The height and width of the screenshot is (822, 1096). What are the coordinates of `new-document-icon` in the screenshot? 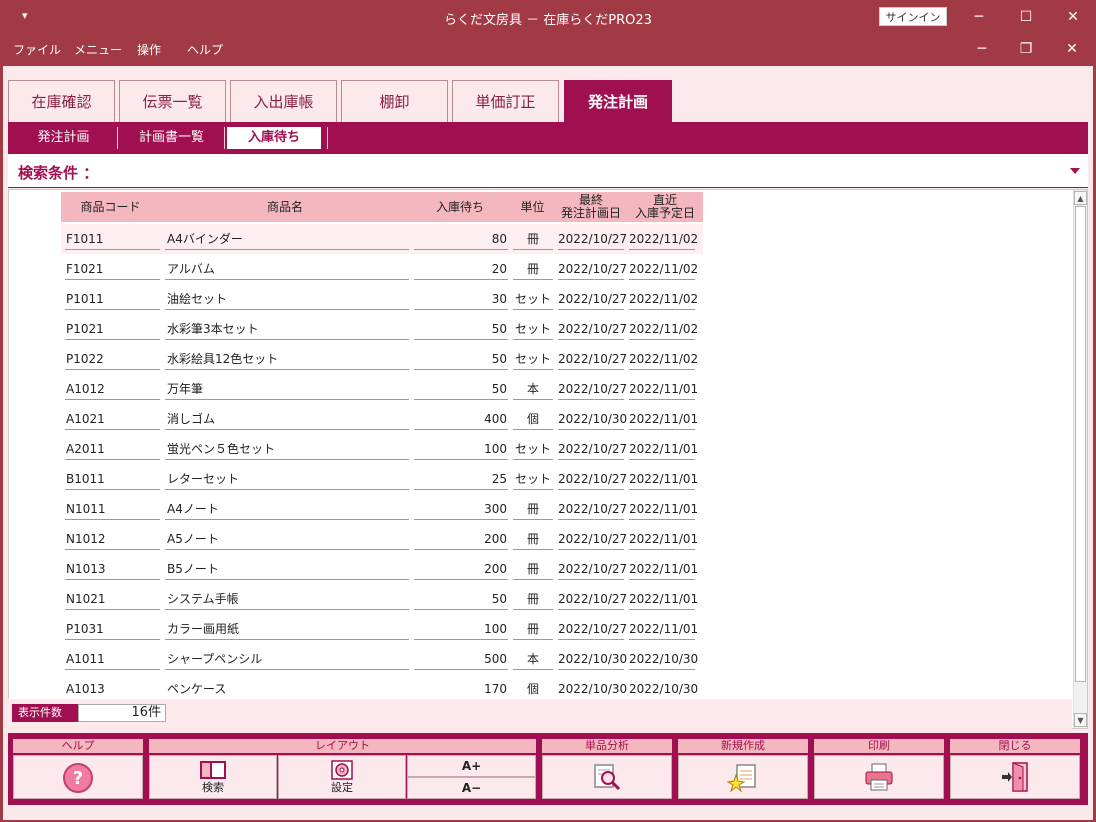 It's located at (741, 778).